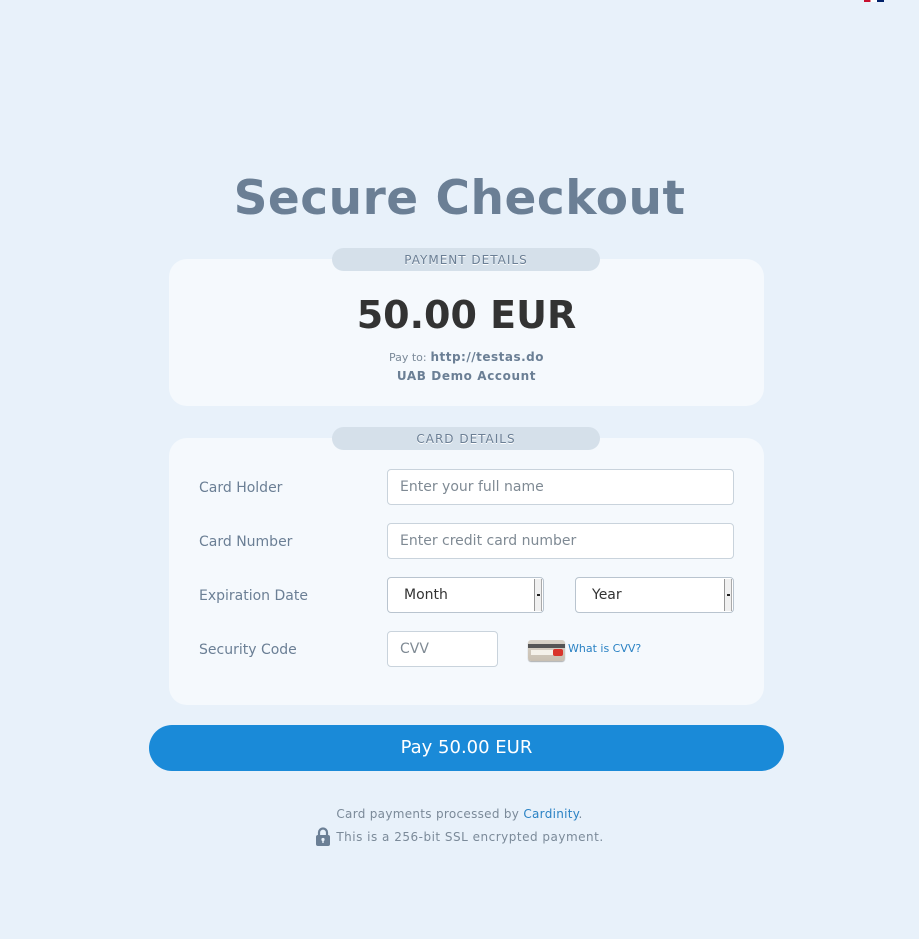  I want to click on processed-by-period: ., so click(580, 814).